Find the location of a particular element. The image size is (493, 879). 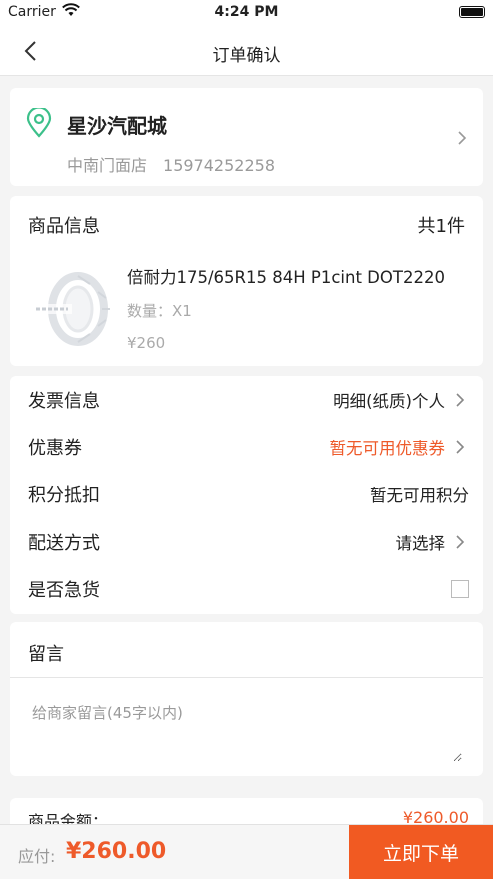

points-row: 积分抵扣 暂无可用积分 is located at coordinates (246, 494).